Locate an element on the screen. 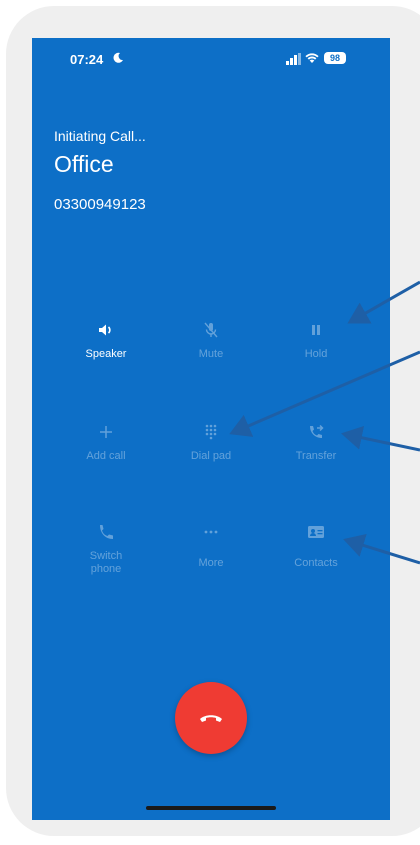  pause-icon is located at coordinates (316, 330).